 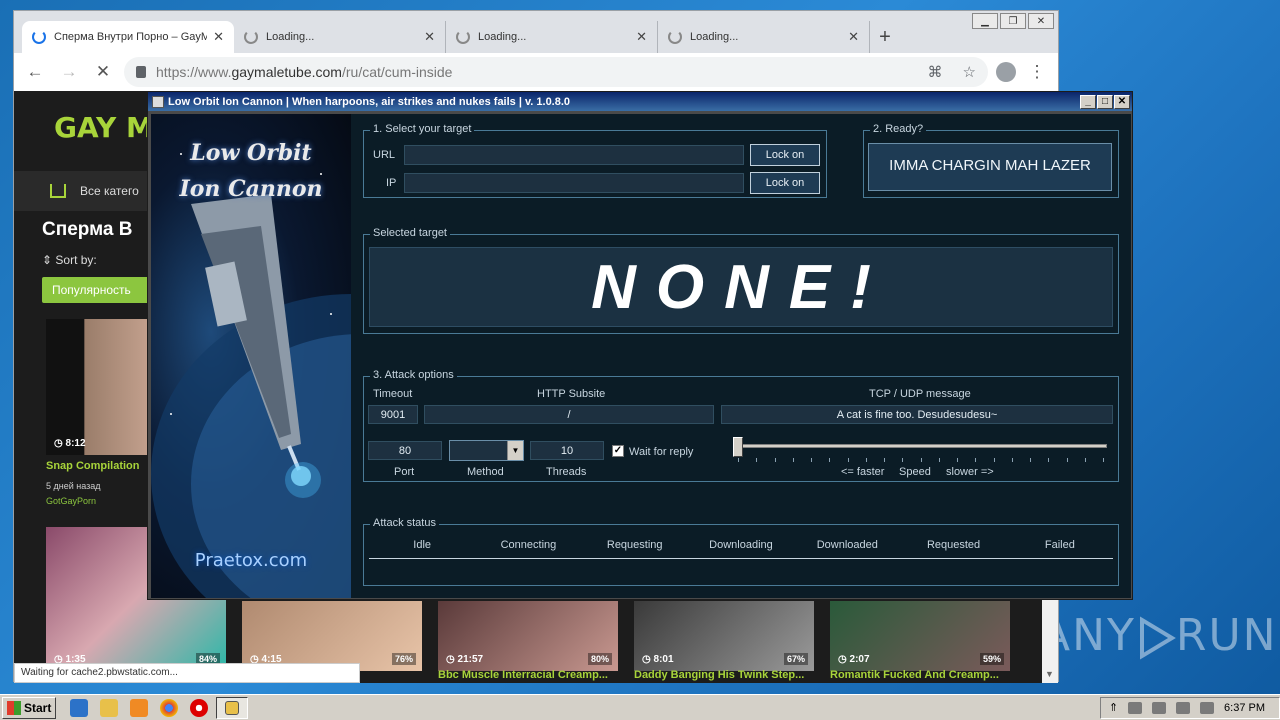 What do you see at coordinates (251, 189) in the screenshot?
I see `banner-title-line2: Ion Cannon` at bounding box center [251, 189].